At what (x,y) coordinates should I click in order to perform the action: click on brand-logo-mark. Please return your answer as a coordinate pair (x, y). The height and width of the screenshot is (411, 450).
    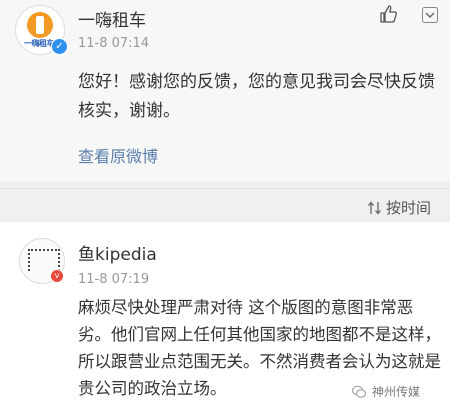
    Looking at the image, I should click on (40, 25).